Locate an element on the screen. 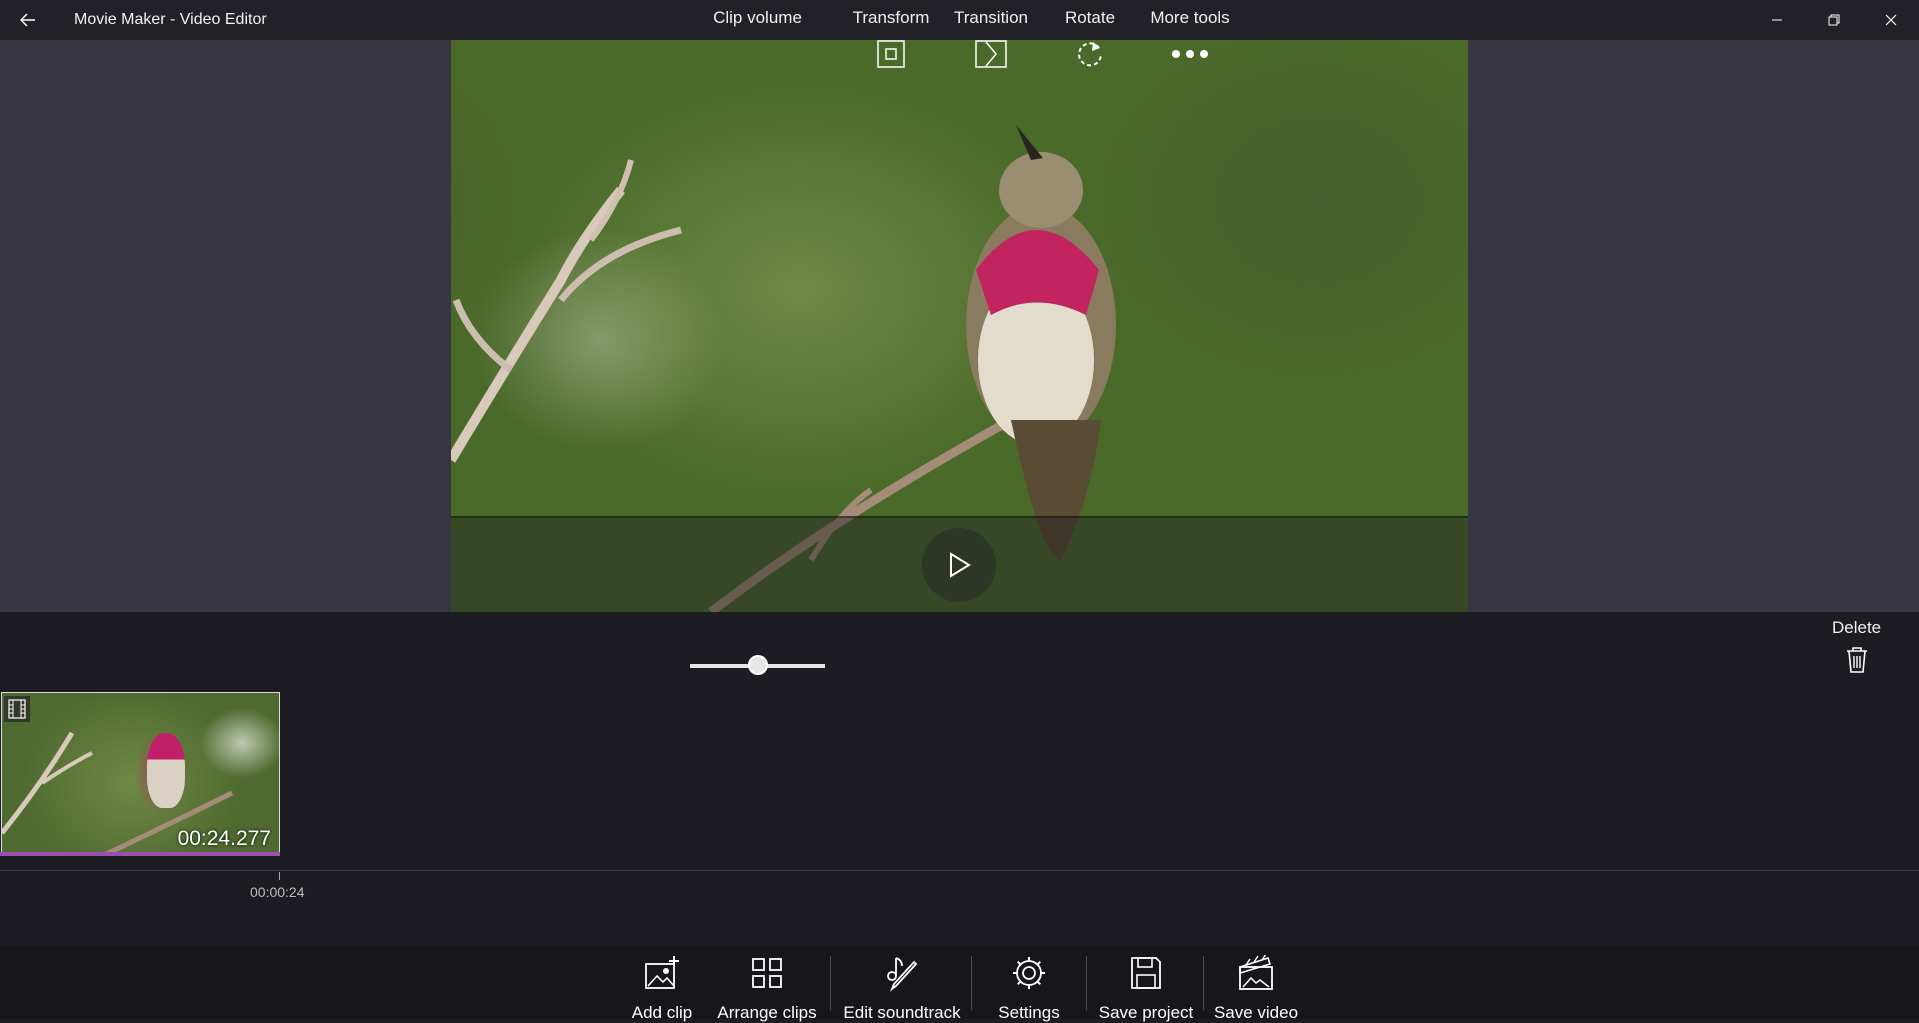 The width and height of the screenshot is (1919, 1023). clip-volume-label: Clip volume is located at coordinates (757, 17).